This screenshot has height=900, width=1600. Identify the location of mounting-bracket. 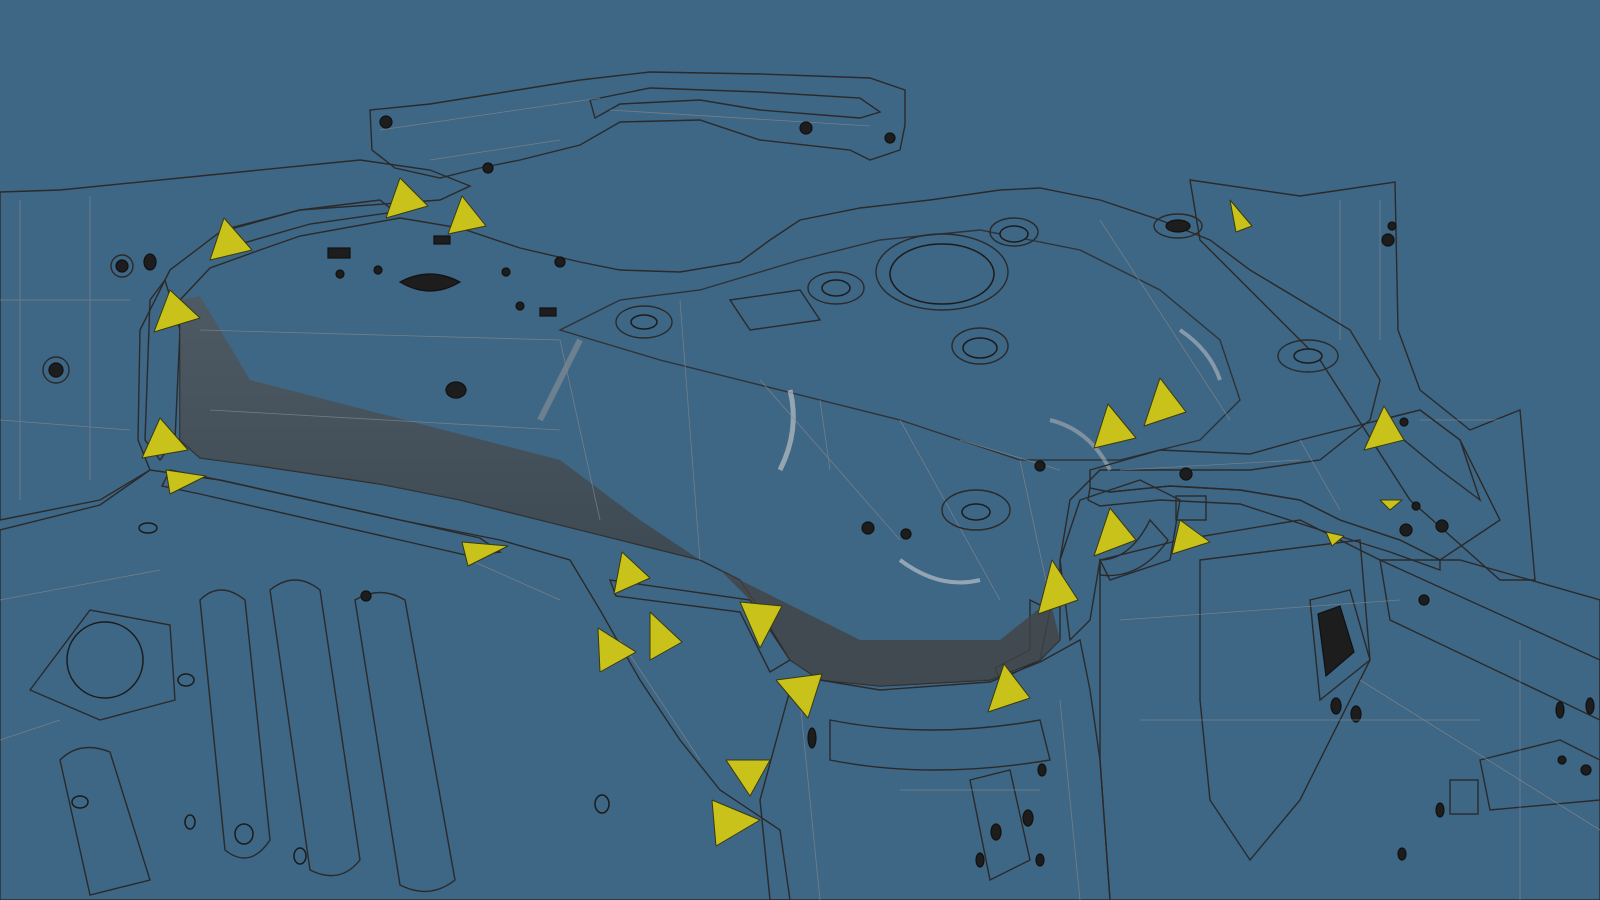
(1294, 490).